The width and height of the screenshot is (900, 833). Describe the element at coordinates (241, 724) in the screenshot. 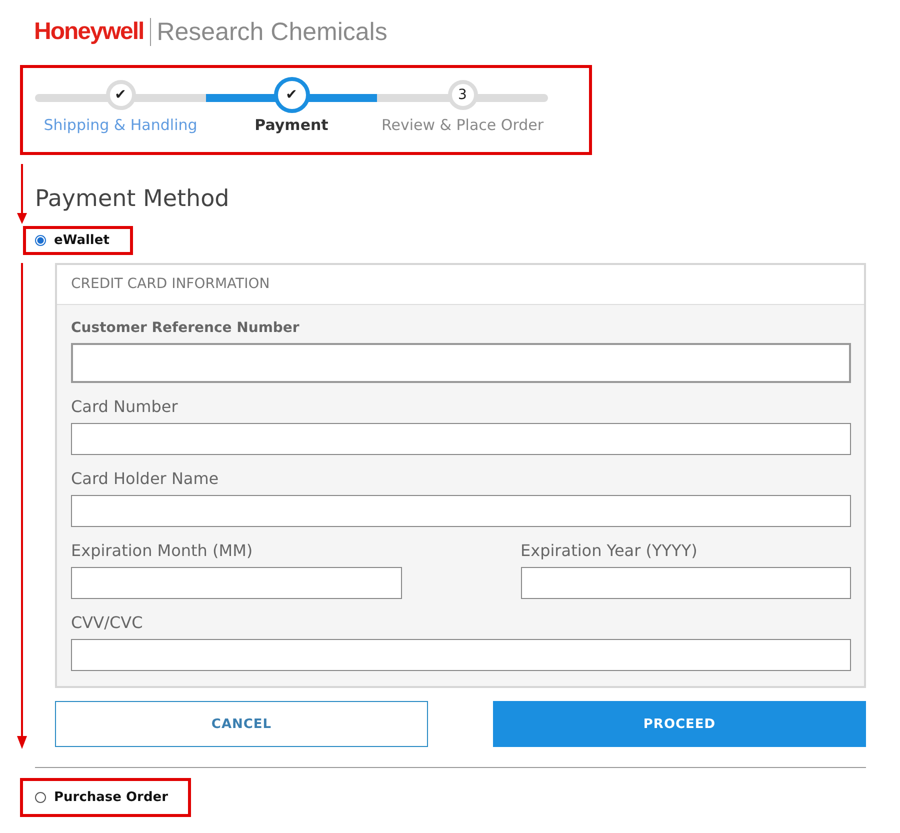

I see `cancel-button: CANCEL` at that location.